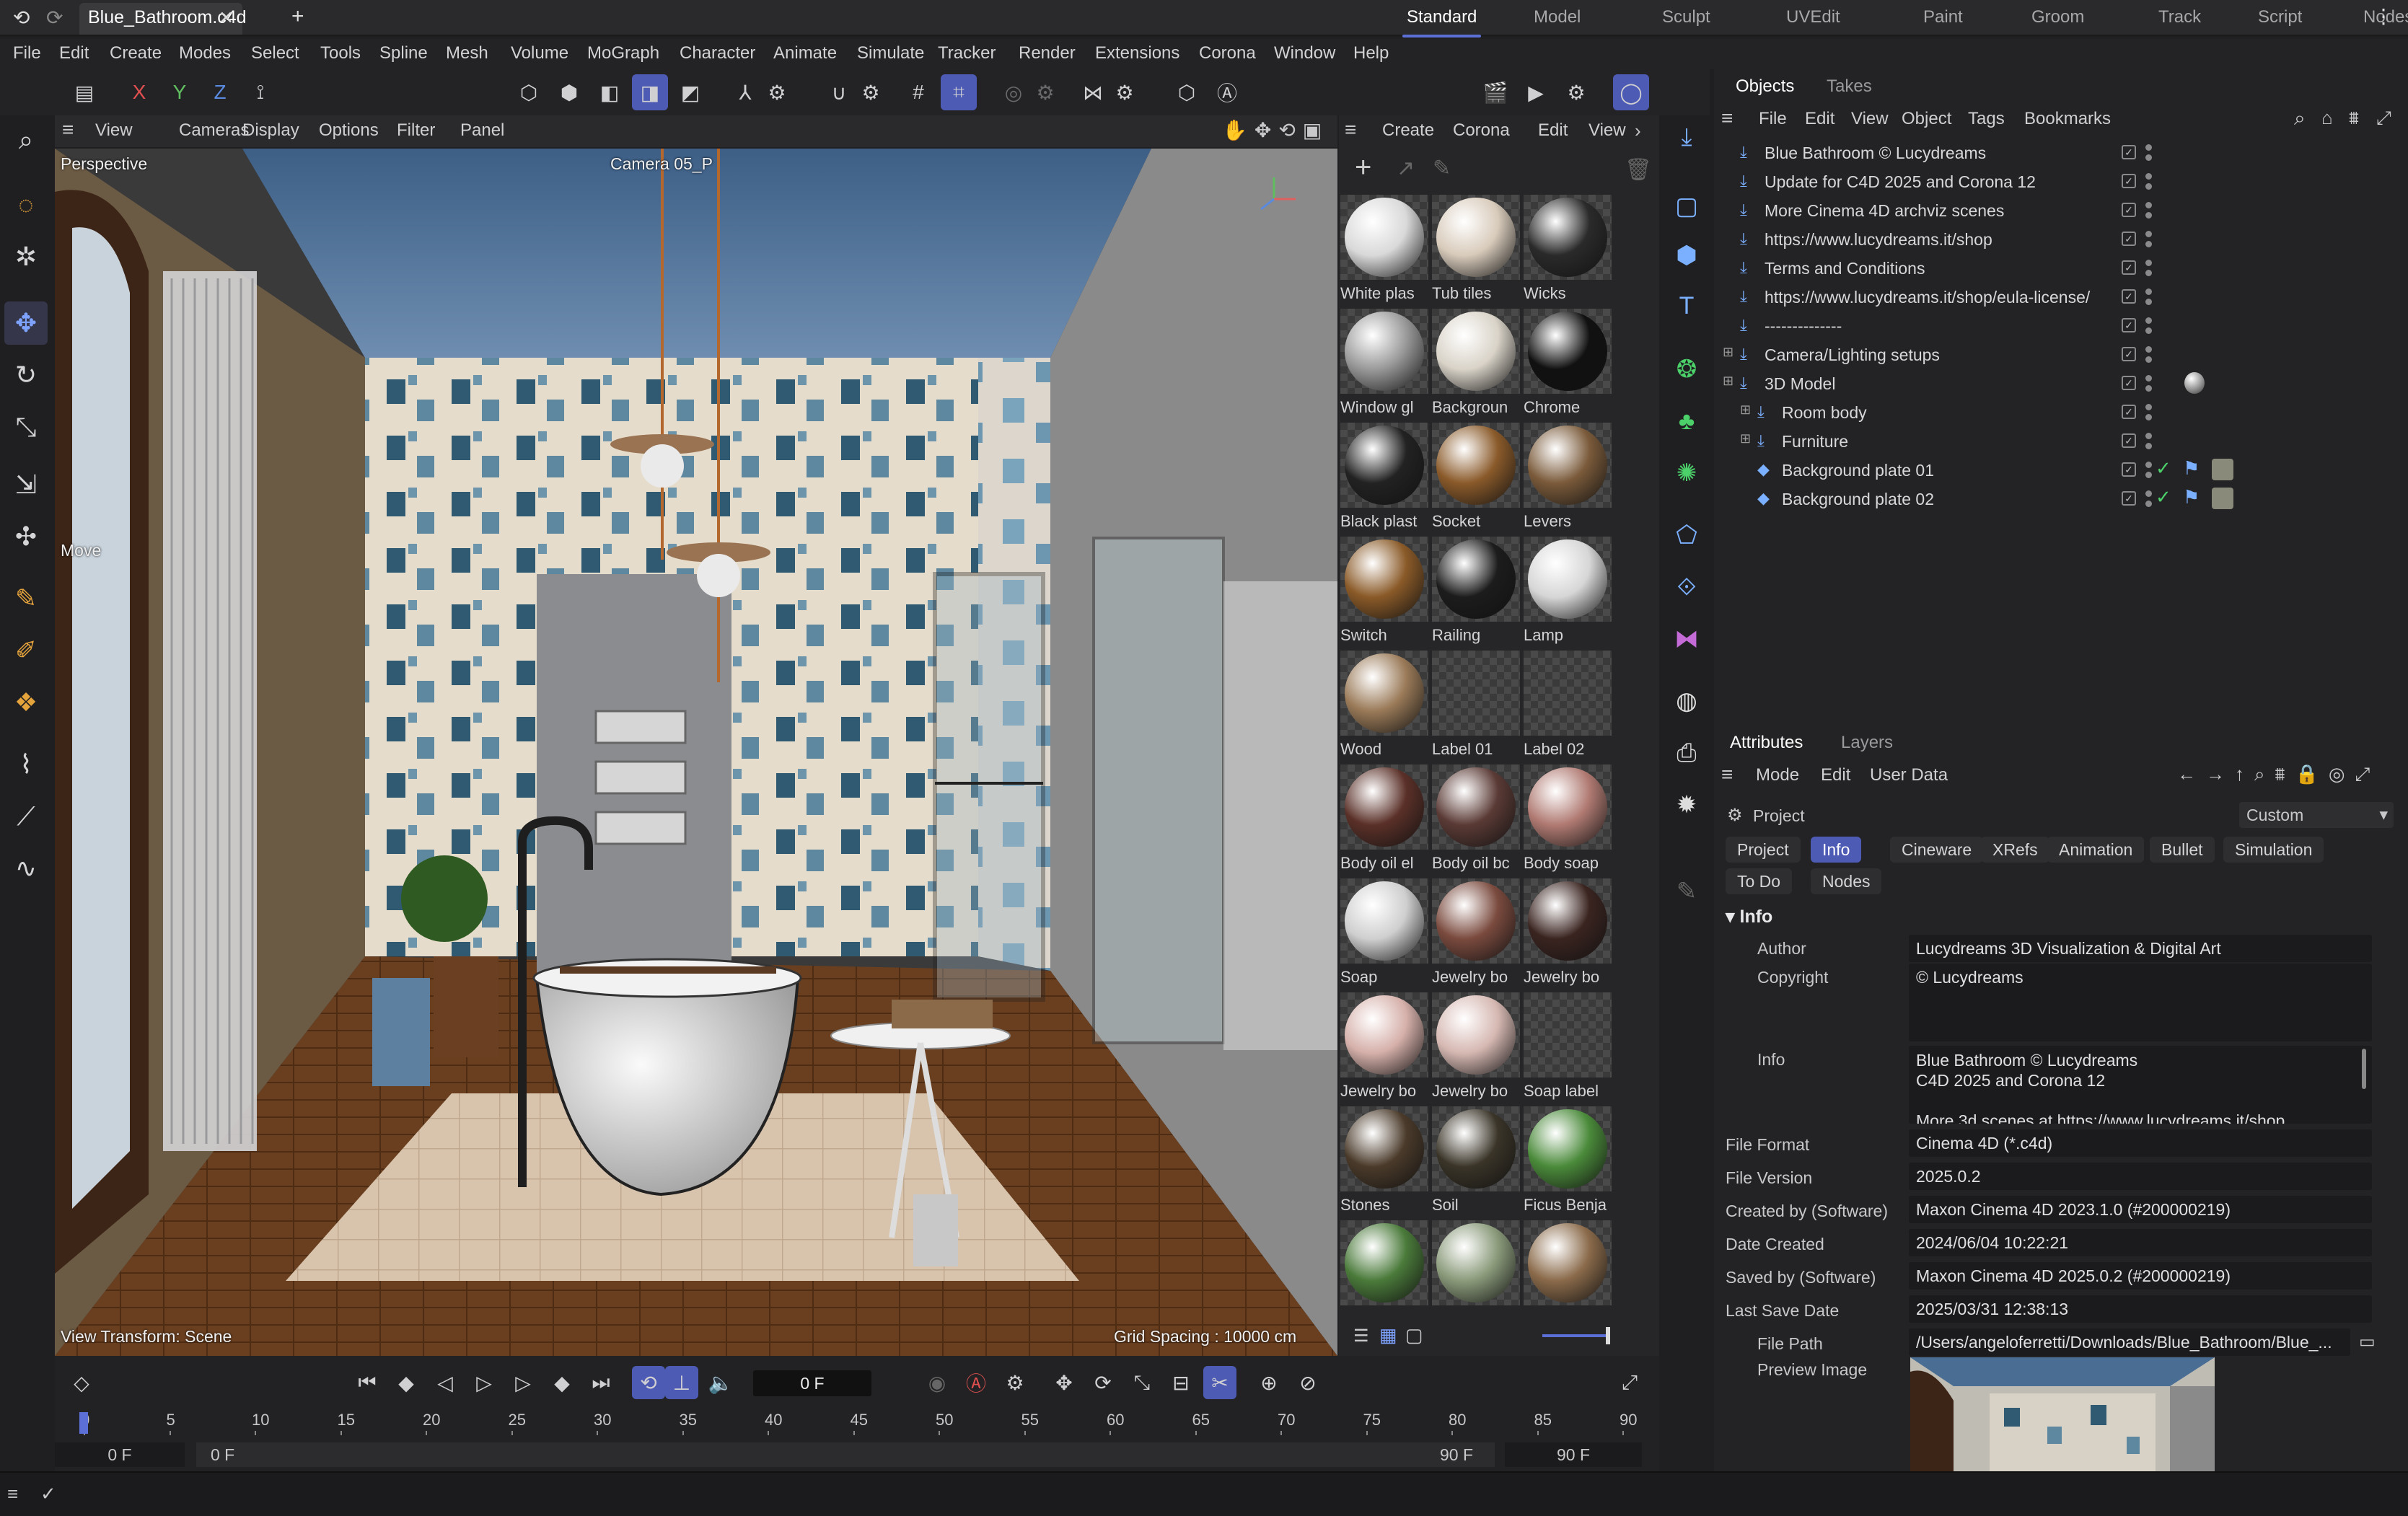 This screenshot has height=1516, width=2408. Describe the element at coordinates (1576, 92) in the screenshot. I see `render-settings-icon: ⚙` at that location.